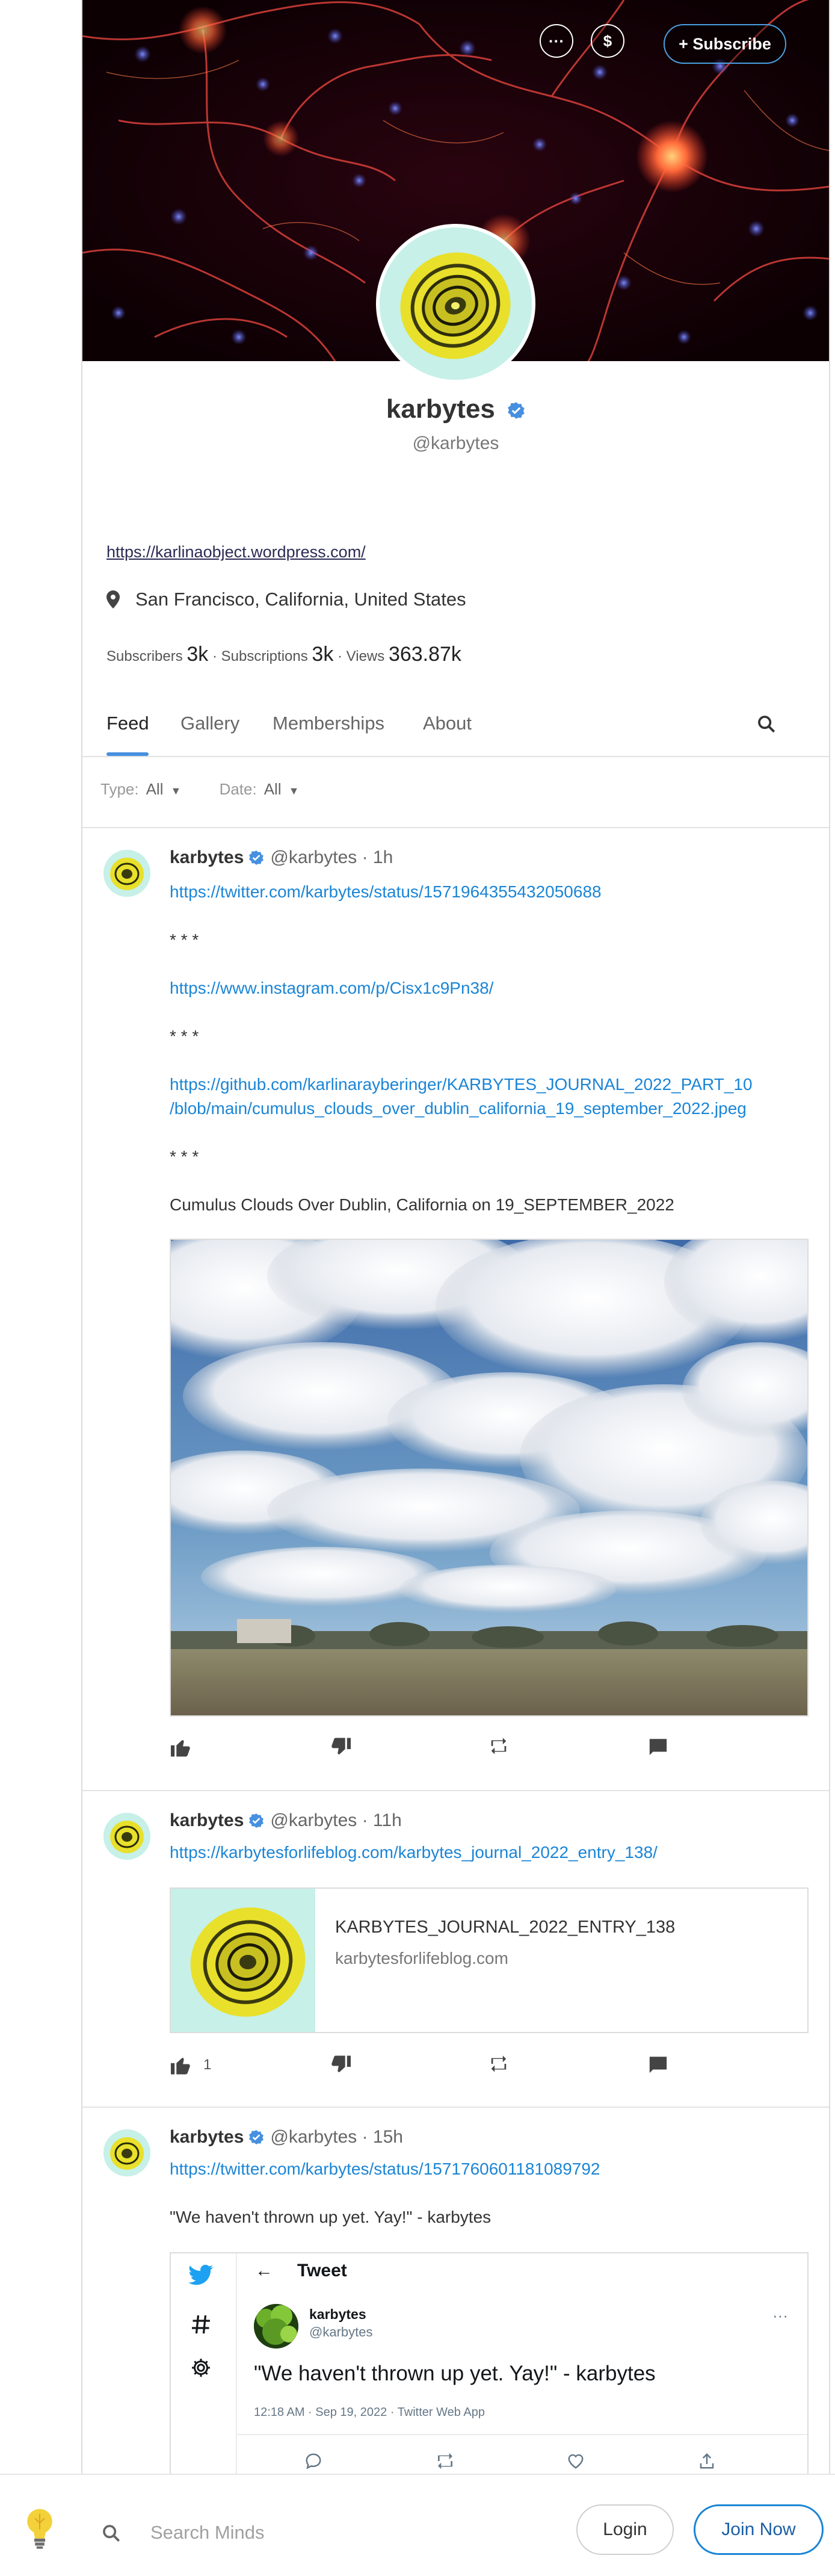 Image resolution: width=835 pixels, height=2576 pixels. I want to click on date-filter: Date: All ▼, so click(260, 789).